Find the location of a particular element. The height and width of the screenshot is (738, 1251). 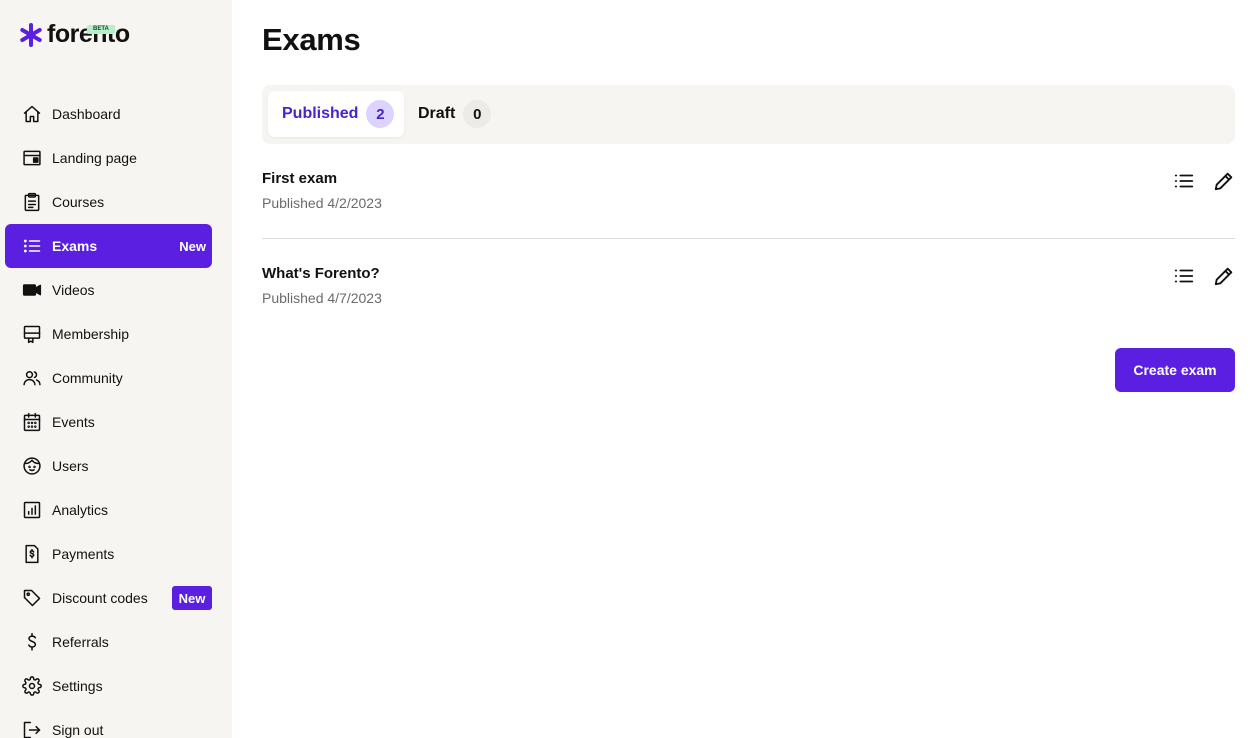

tab-published: Published 2 is located at coordinates (336, 114).